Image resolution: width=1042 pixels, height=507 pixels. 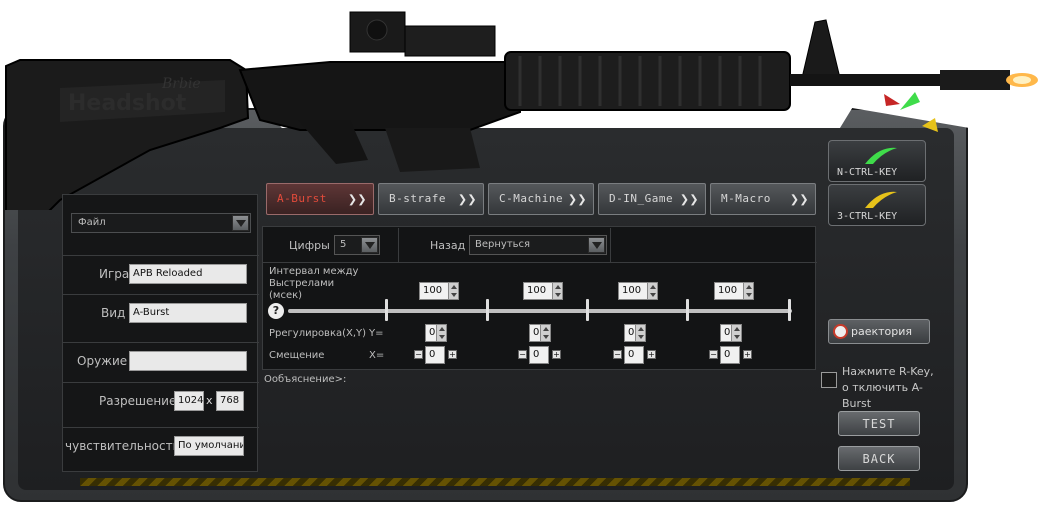 I want to click on interval-spinner-3: 100, so click(x=638, y=291).